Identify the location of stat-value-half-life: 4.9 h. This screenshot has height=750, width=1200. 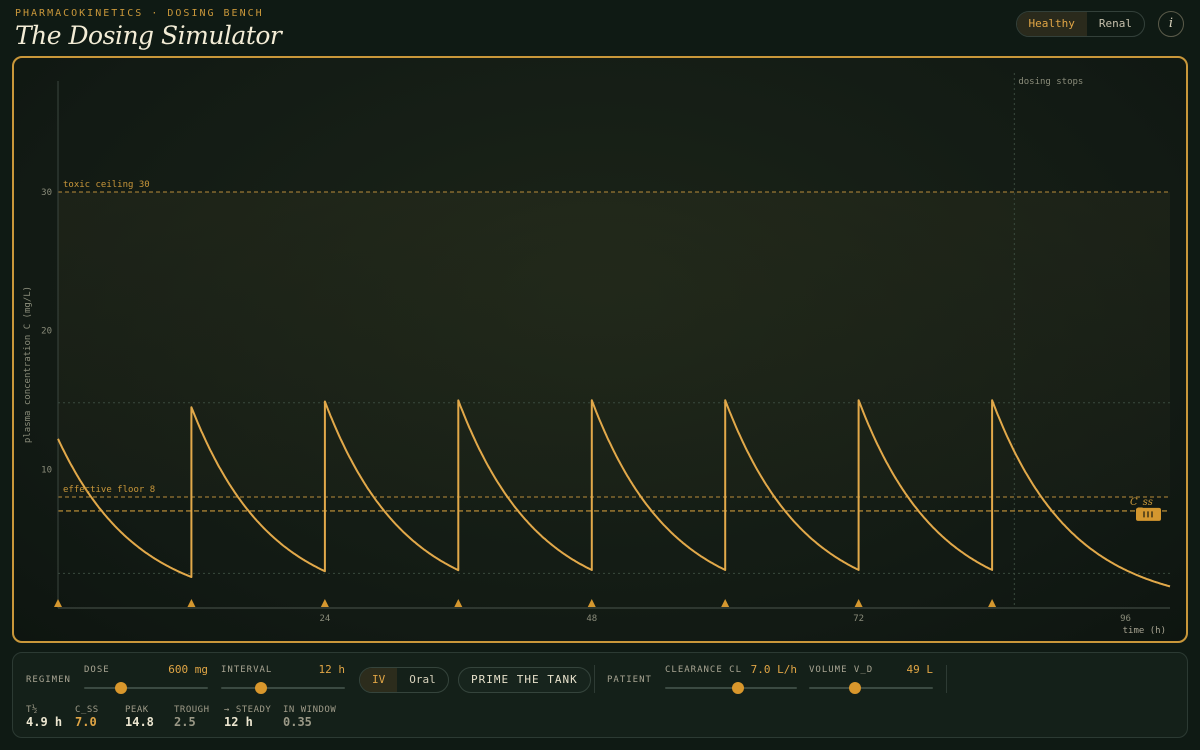
(44, 722).